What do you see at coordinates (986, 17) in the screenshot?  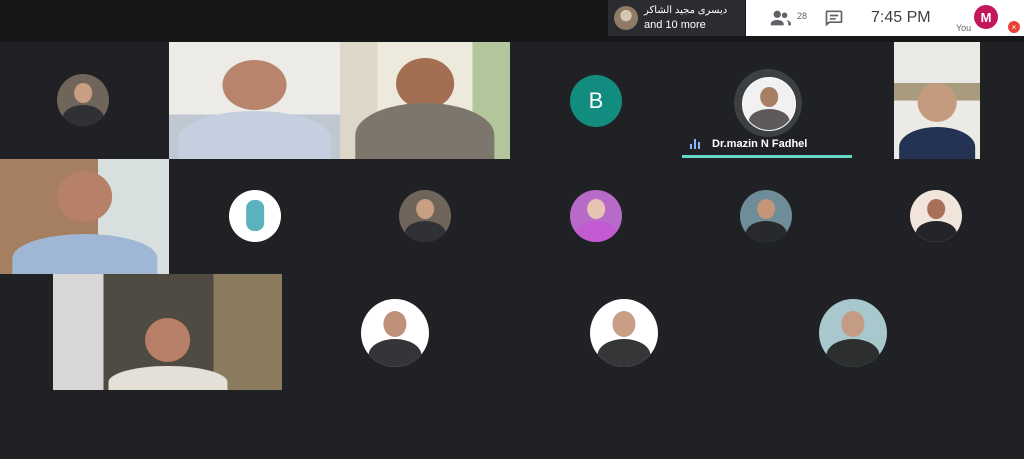 I see `self-avatar: M` at bounding box center [986, 17].